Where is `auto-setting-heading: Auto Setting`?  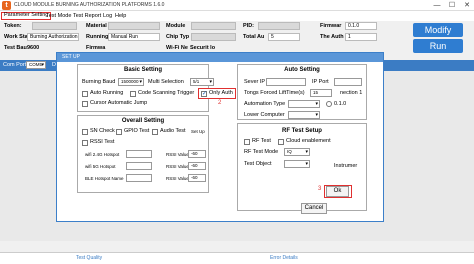 auto-setting-heading: Auto Setting is located at coordinates (302, 70).